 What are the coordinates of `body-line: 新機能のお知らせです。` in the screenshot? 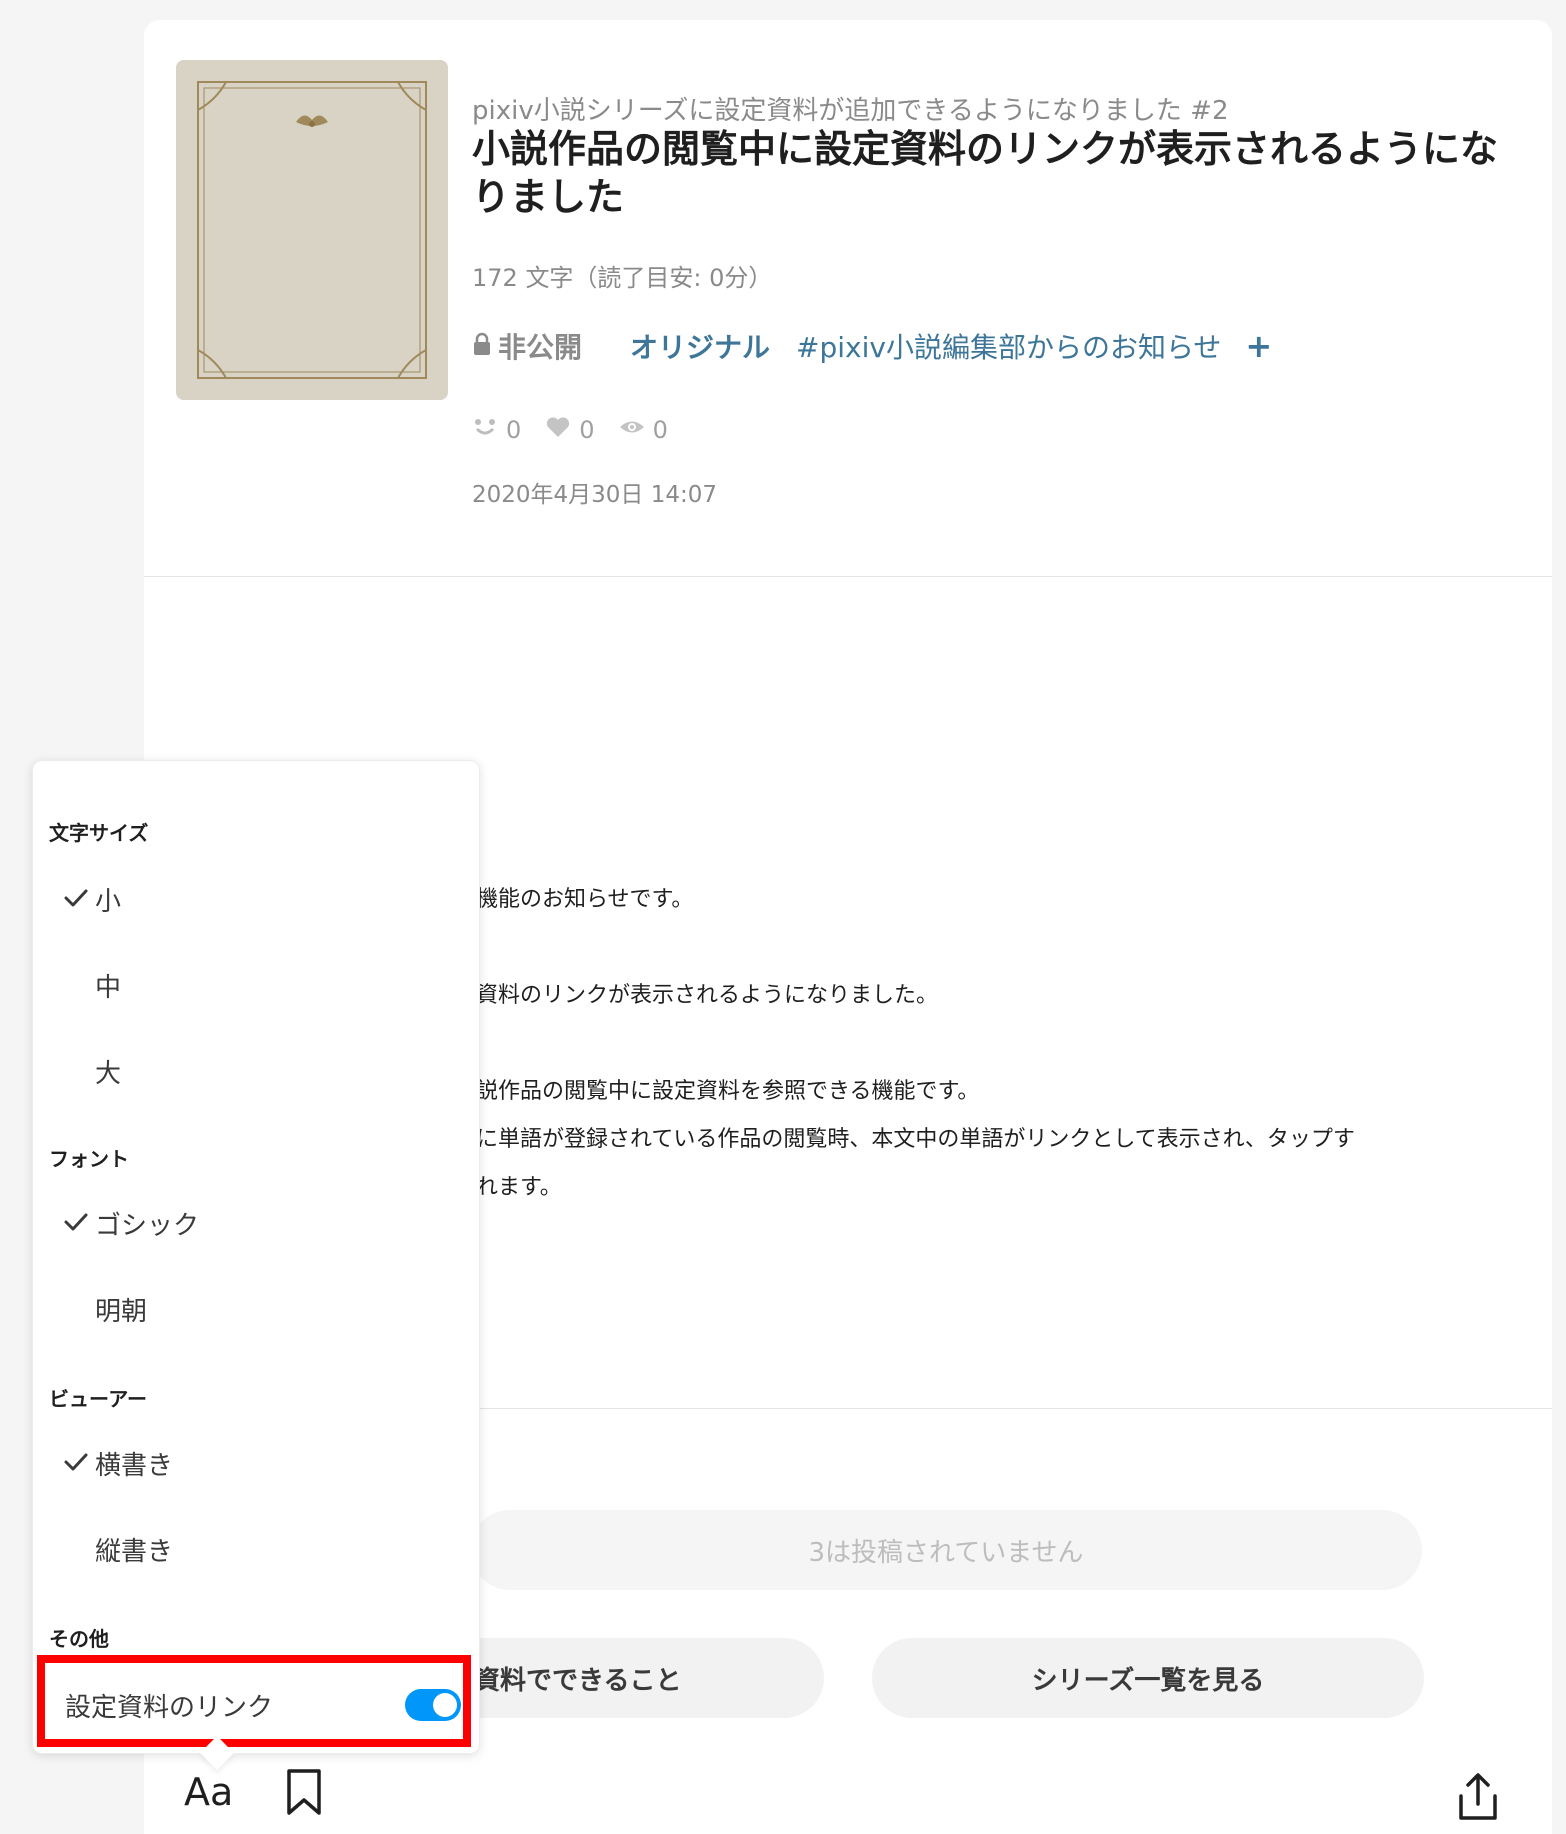 It's located at (574, 899).